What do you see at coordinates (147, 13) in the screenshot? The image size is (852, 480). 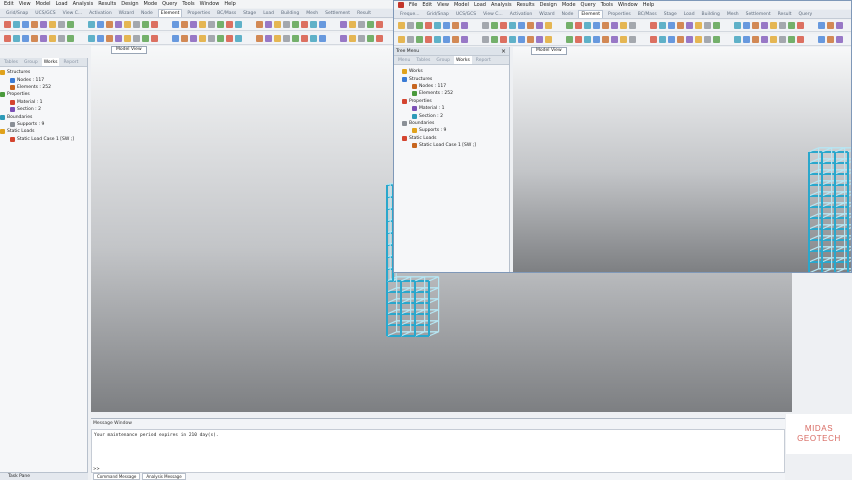 I see `ribbon-tab-node: Node` at bounding box center [147, 13].